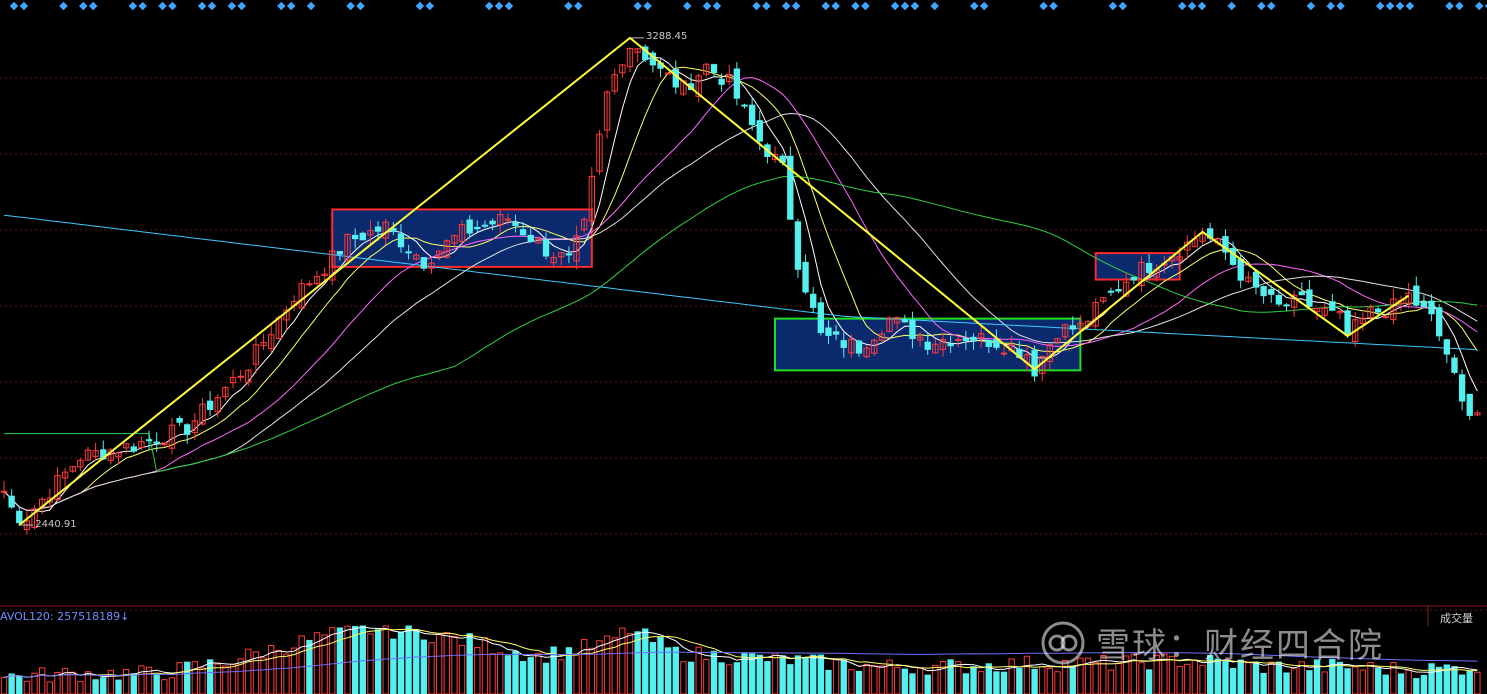 Image resolution: width=1487 pixels, height=694 pixels. What do you see at coordinates (1063, 642) in the screenshot?
I see `snowball-logo-icon` at bounding box center [1063, 642].